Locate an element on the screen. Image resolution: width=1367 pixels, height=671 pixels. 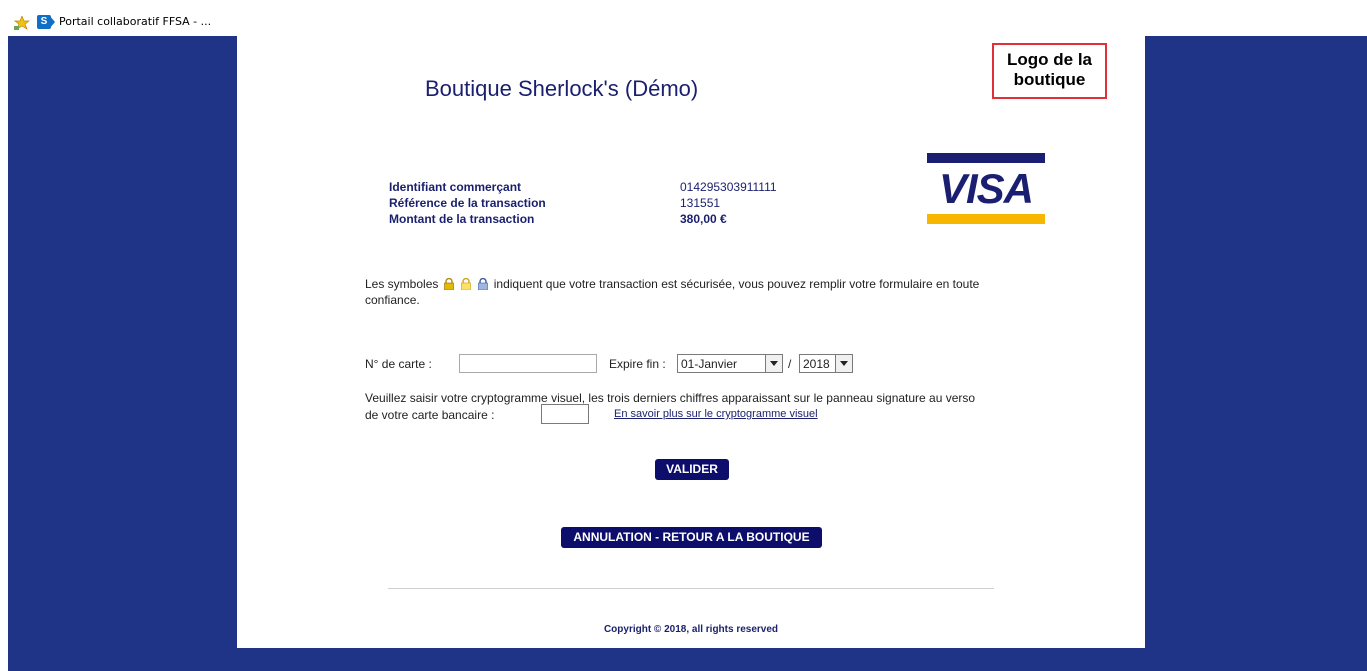
lock-icon-gold is located at coordinates (448, 284).